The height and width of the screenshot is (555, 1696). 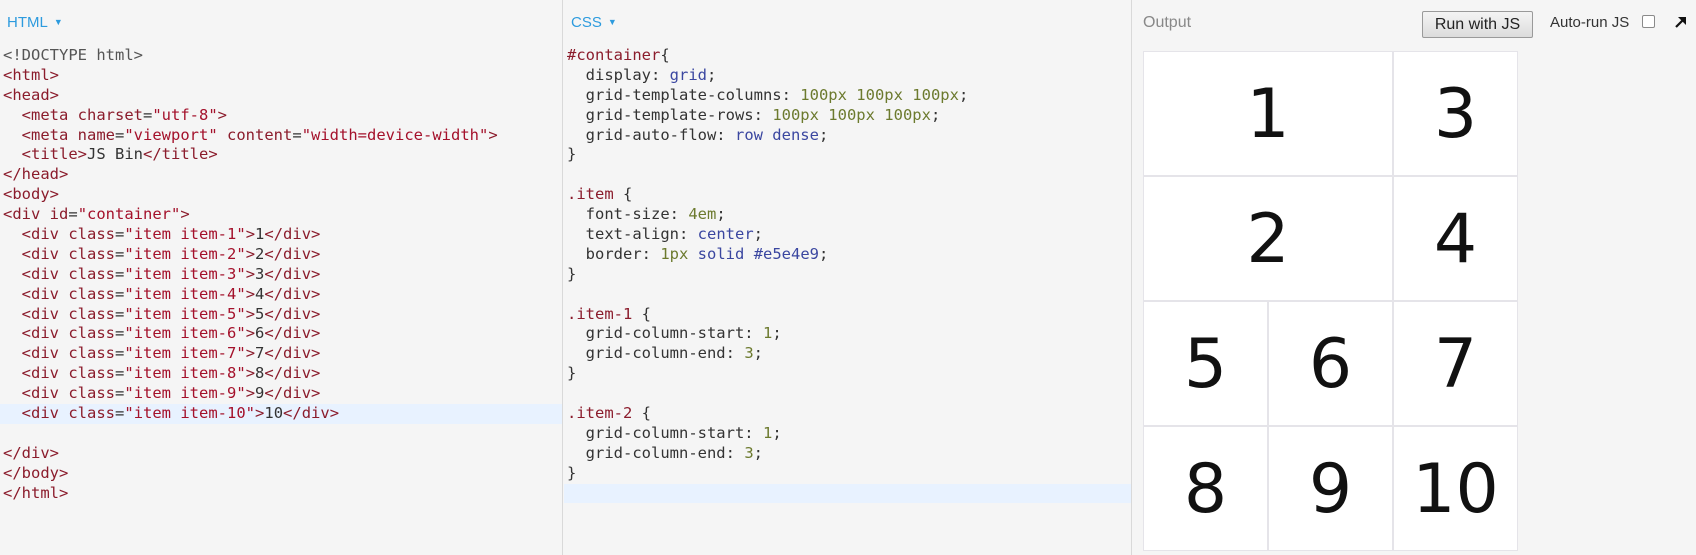 I want to click on code-line: grid-template-rows: 100px 100px 100px;, so click(x=847, y=116).